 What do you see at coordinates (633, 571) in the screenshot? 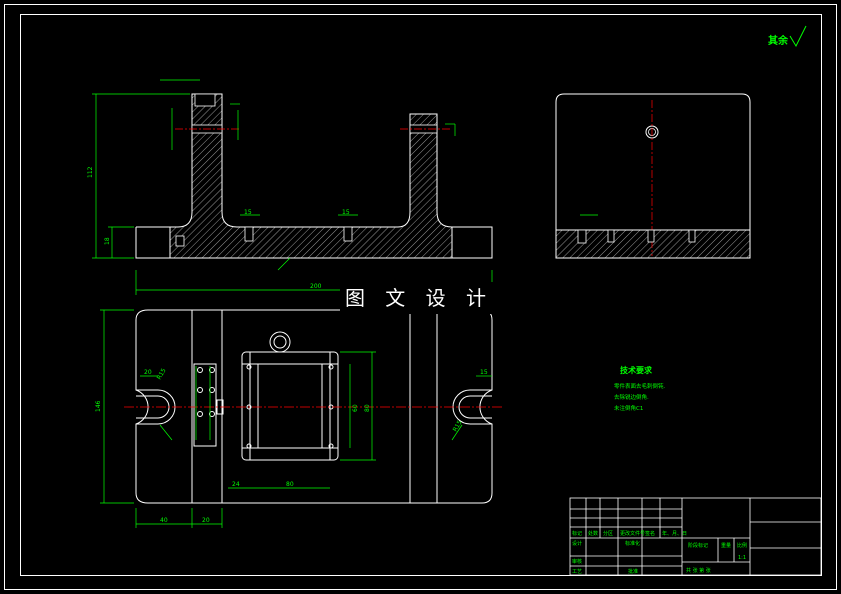
I see `tb-approve: 批准` at bounding box center [633, 571].